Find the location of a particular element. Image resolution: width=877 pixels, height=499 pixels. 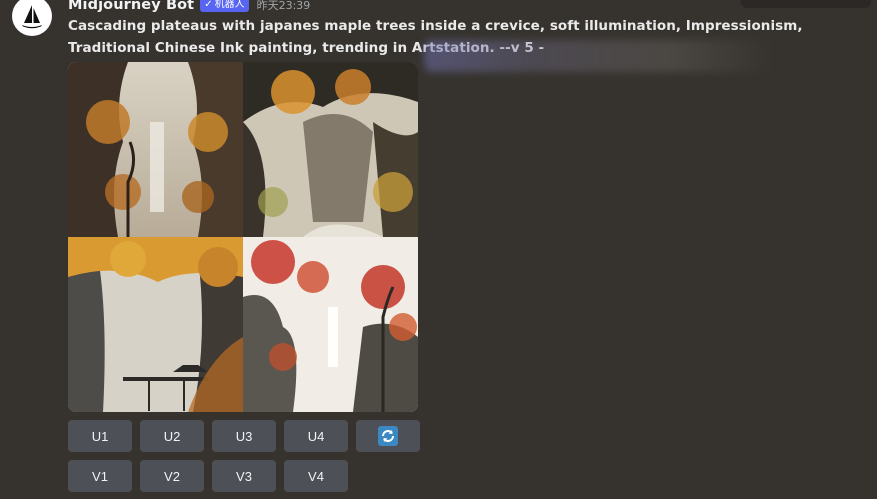

u3-button: U3 is located at coordinates (244, 436).